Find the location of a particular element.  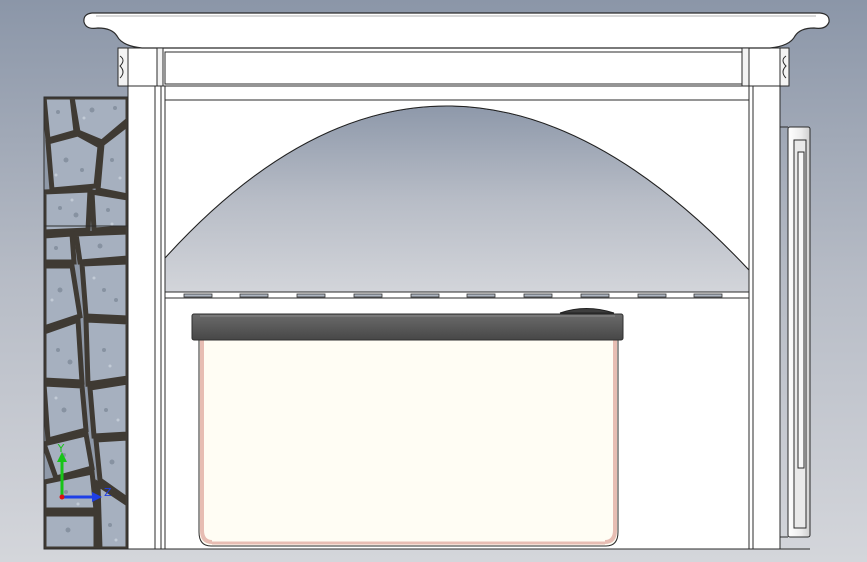

right-post is located at coordinates (764, 299).